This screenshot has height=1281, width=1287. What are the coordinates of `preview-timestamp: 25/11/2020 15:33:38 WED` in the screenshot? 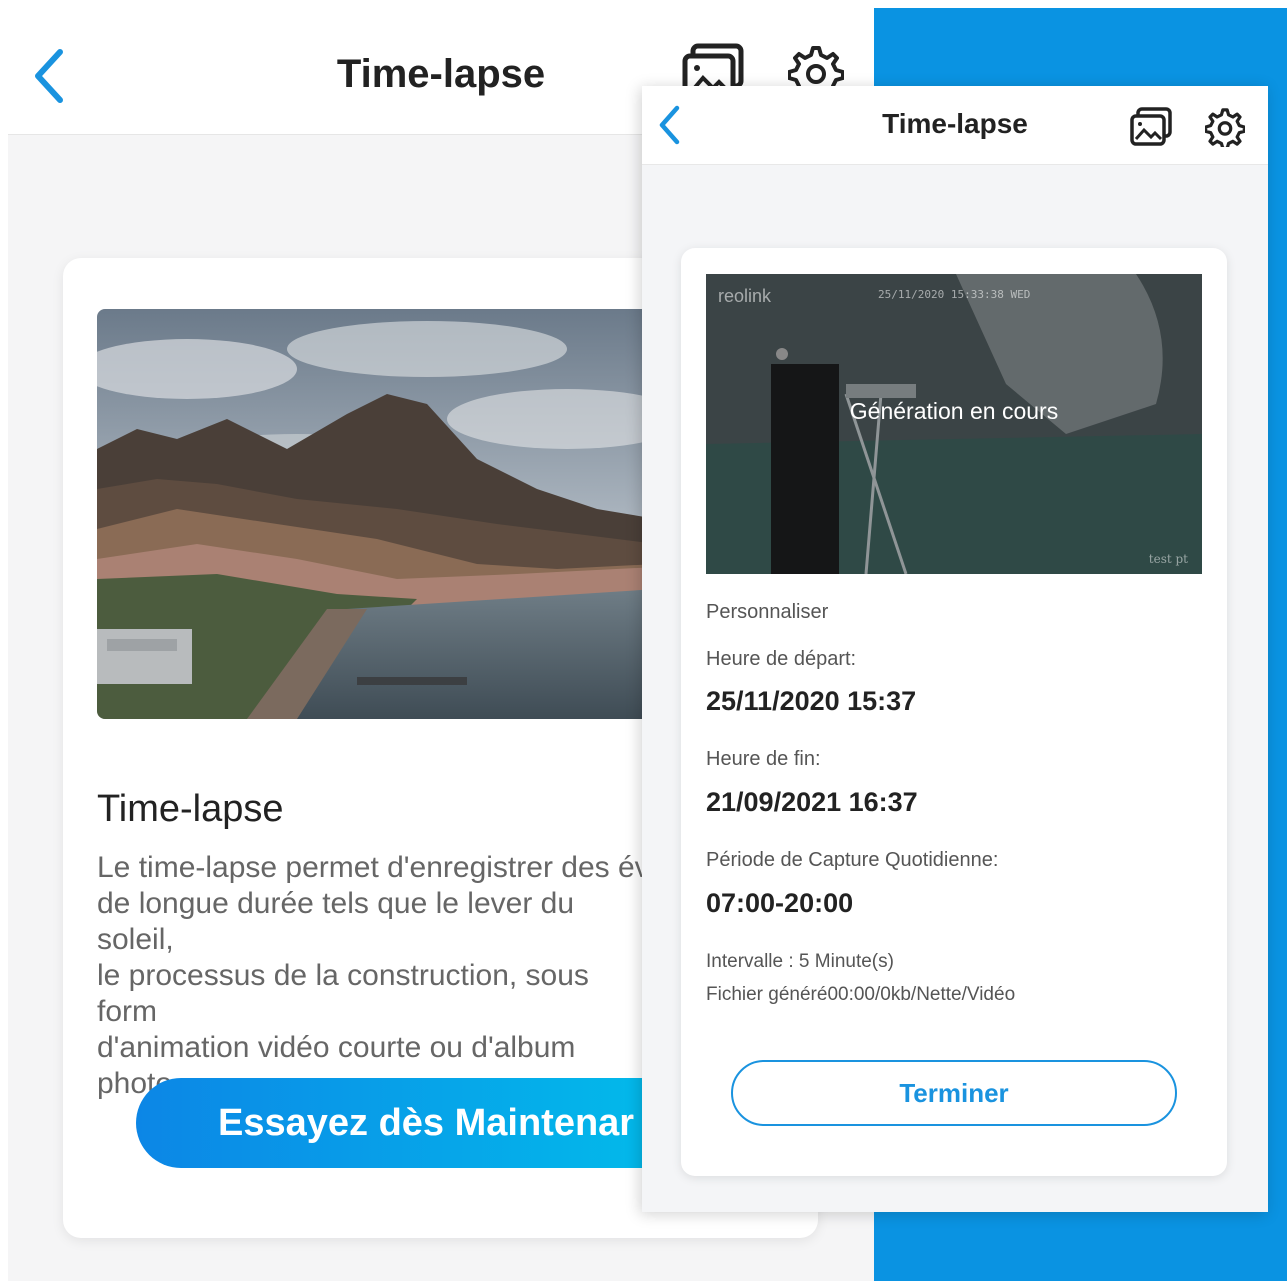 It's located at (954, 294).